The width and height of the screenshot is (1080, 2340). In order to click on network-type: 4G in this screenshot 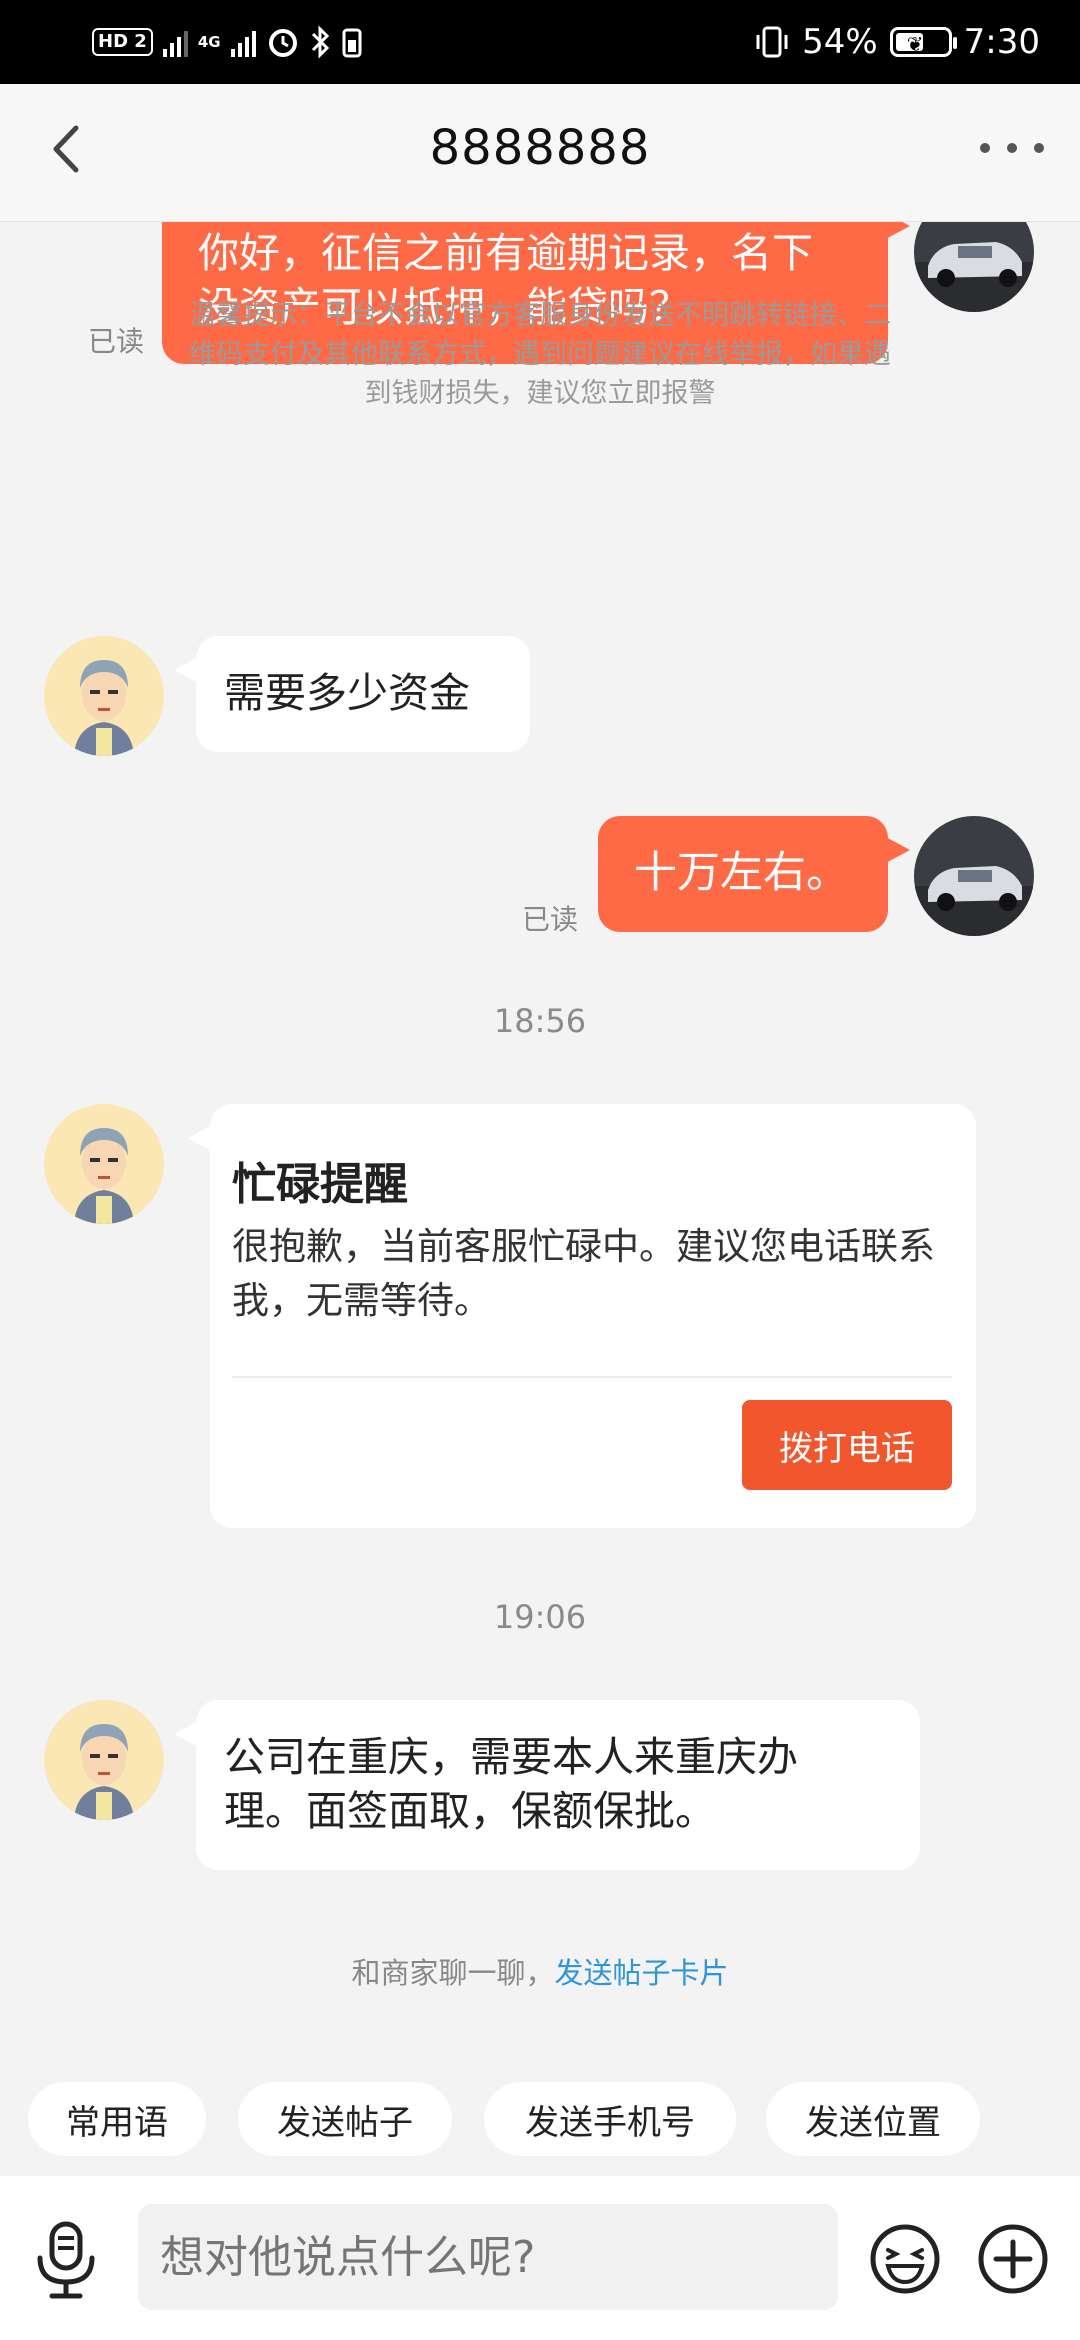, I will do `click(209, 42)`.